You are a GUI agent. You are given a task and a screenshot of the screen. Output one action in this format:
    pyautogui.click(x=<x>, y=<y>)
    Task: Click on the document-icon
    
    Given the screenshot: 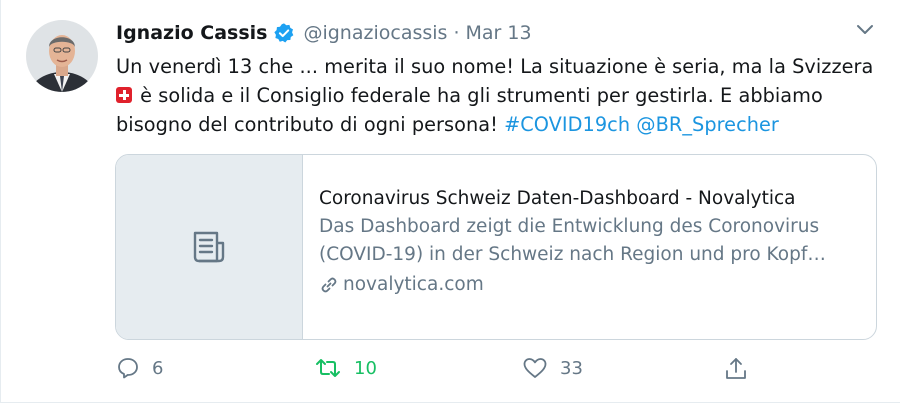 What is the action you would take?
    pyautogui.click(x=209, y=247)
    